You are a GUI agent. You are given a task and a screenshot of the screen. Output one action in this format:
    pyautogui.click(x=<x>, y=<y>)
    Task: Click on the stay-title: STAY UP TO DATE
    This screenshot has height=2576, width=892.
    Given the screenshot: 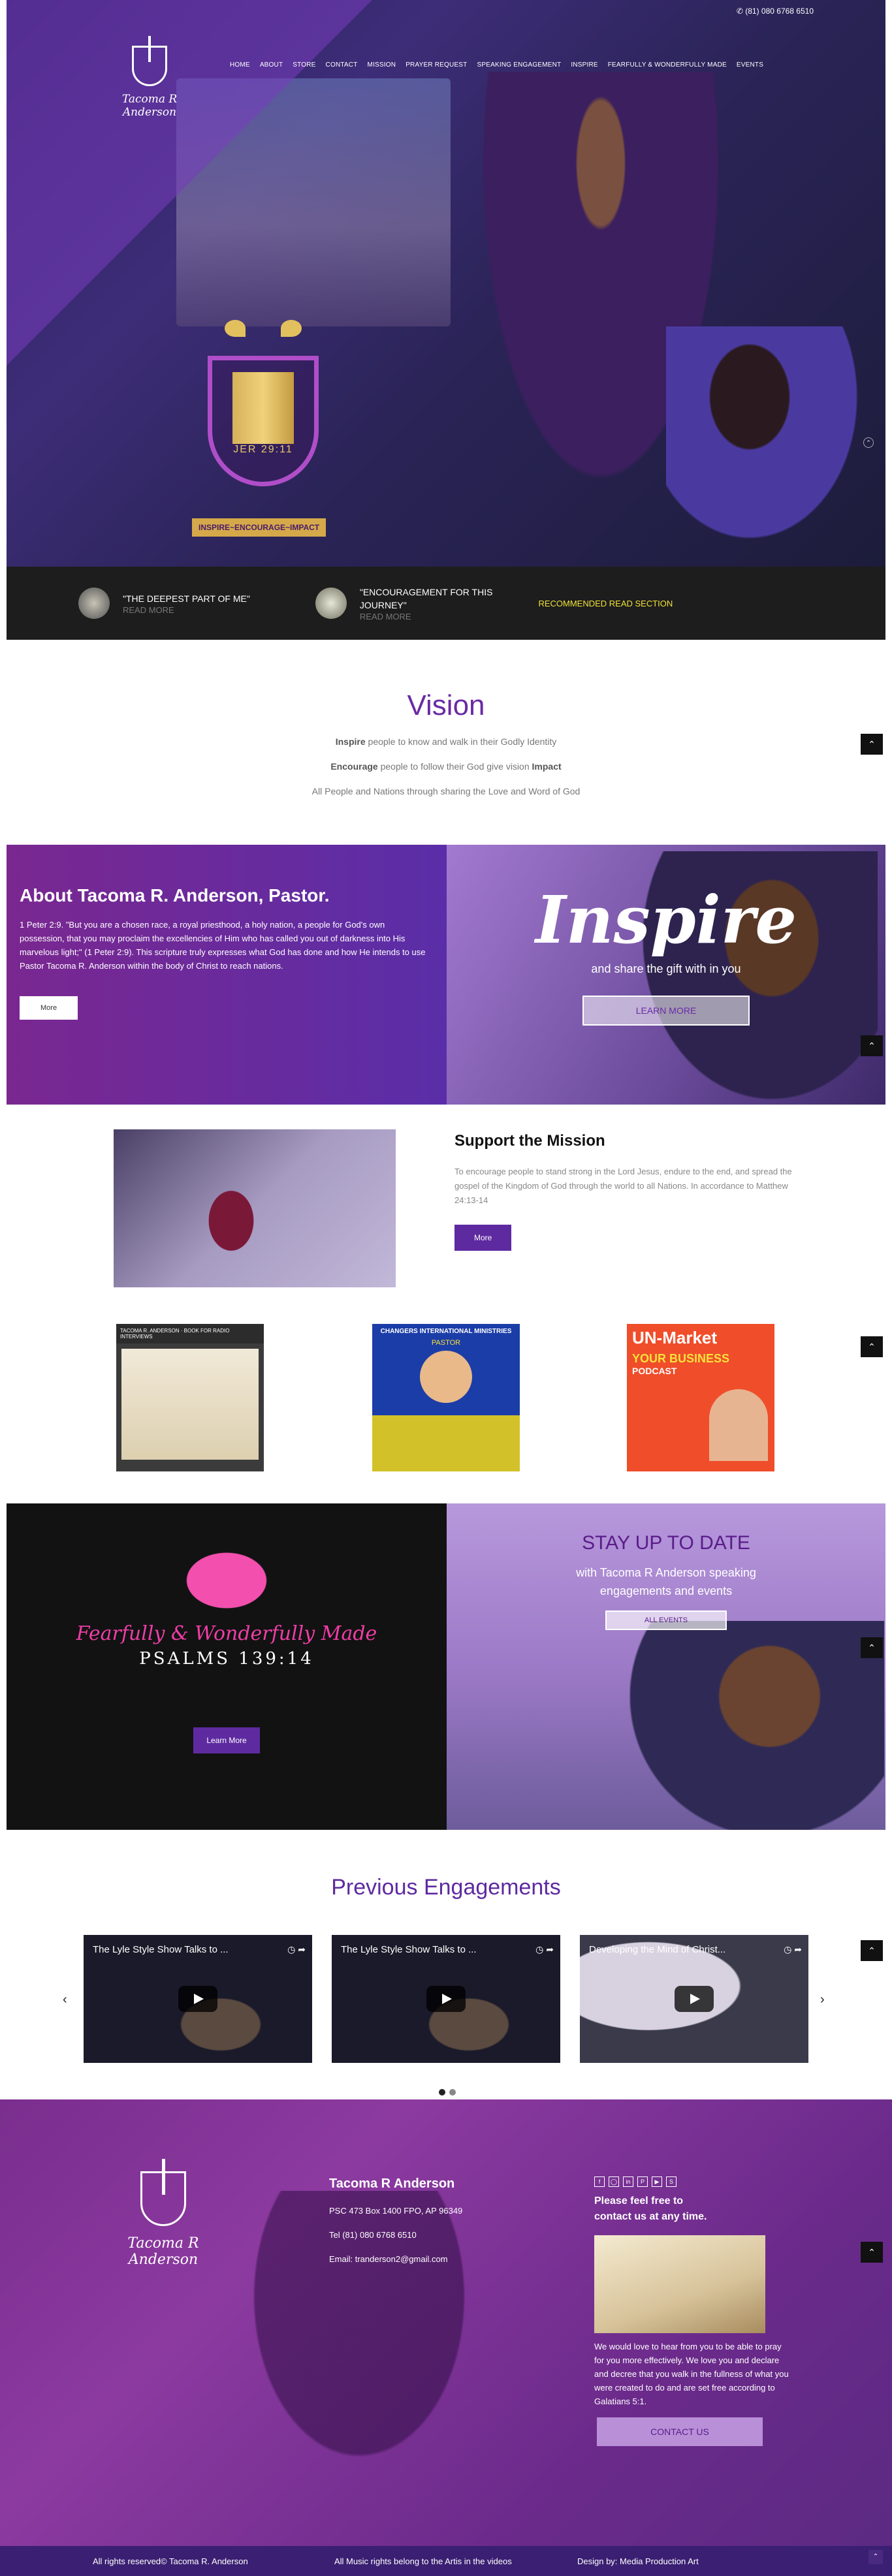 What is the action you would take?
    pyautogui.click(x=666, y=1543)
    